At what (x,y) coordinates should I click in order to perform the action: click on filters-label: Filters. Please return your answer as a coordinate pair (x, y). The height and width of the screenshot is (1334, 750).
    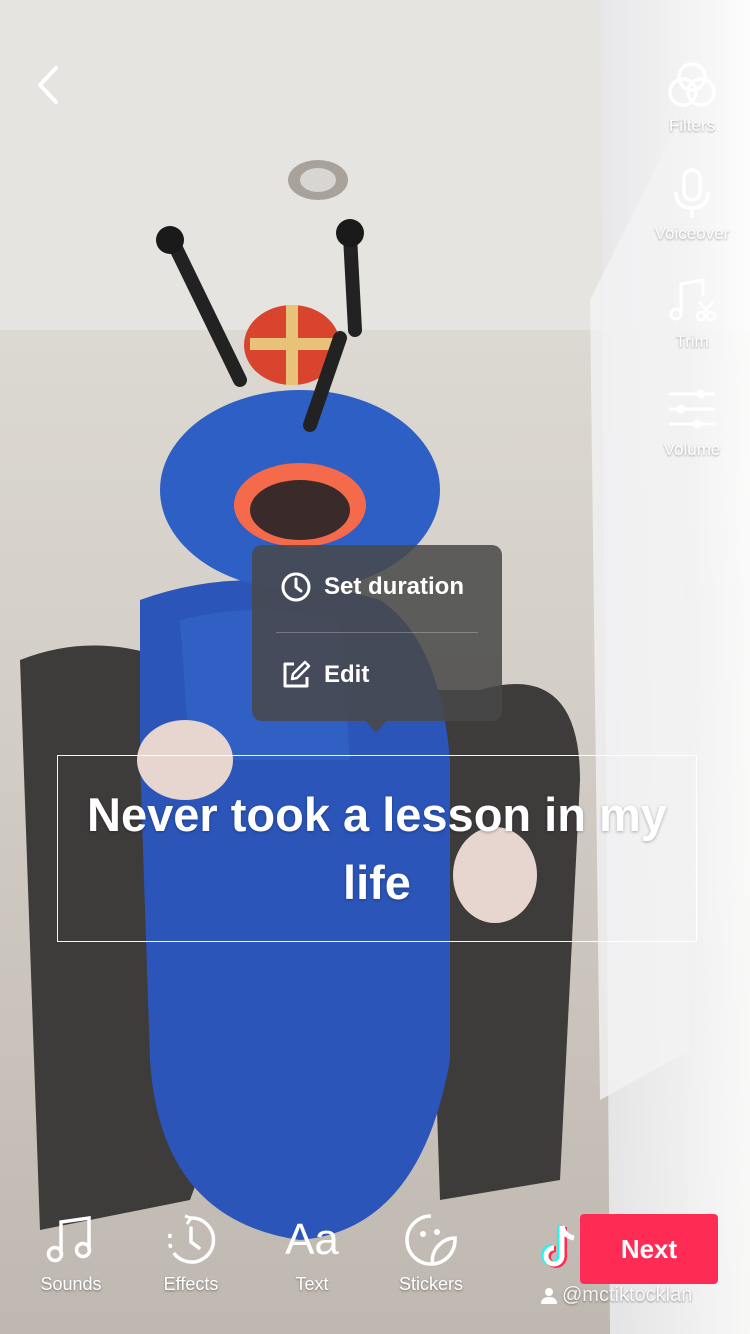
    Looking at the image, I should click on (692, 125).